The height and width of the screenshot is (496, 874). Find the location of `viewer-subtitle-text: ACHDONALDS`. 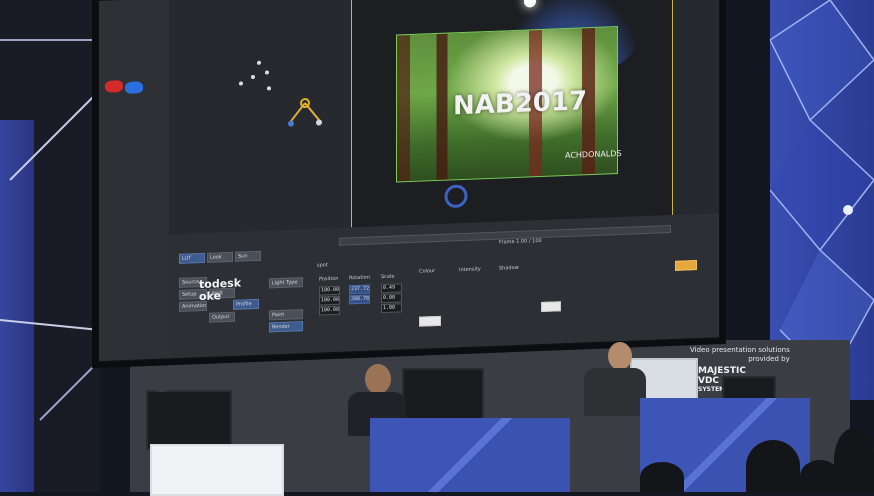

viewer-subtitle-text: ACHDONALDS is located at coordinates (593, 154).